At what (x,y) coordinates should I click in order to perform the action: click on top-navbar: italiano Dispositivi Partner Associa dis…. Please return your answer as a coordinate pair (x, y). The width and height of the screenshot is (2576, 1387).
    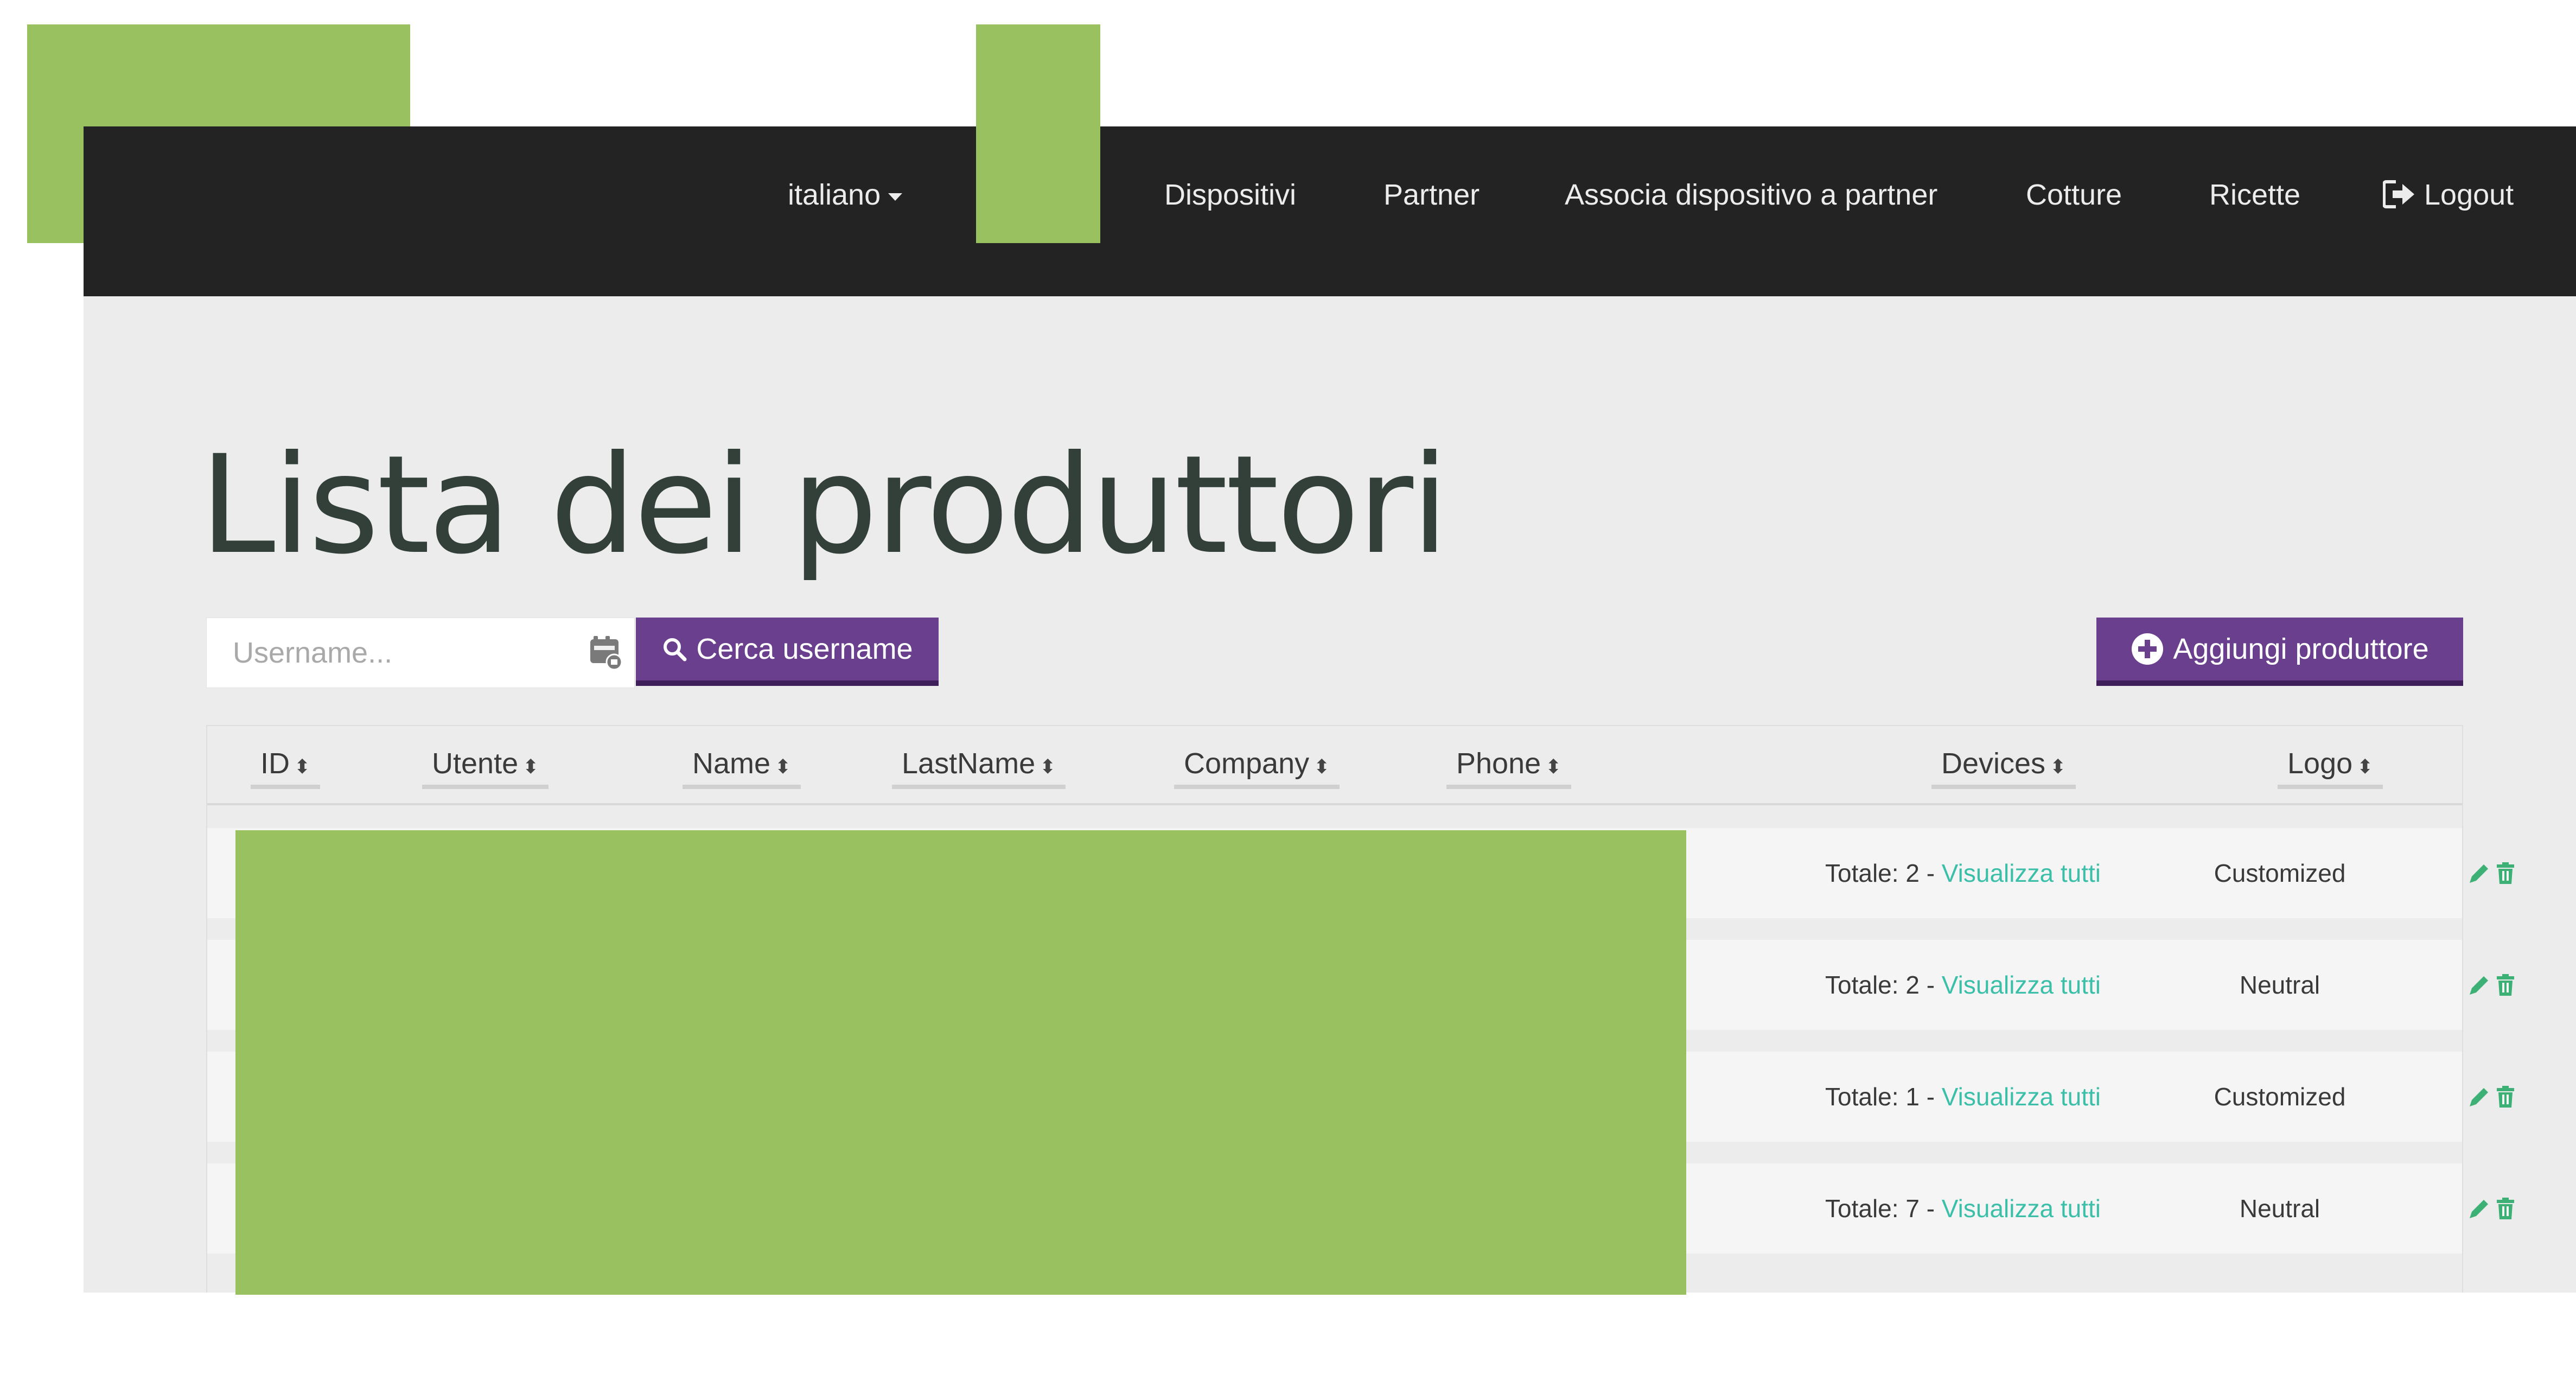
    Looking at the image, I should click on (1330, 211).